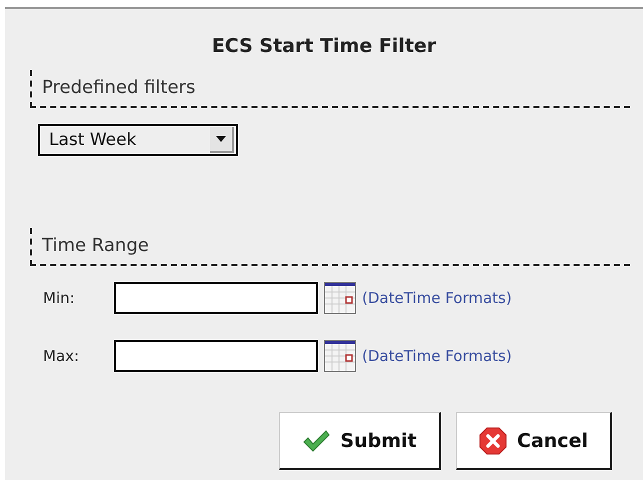  Describe the element at coordinates (61, 356) in the screenshot. I see `field-label: Max:` at that location.